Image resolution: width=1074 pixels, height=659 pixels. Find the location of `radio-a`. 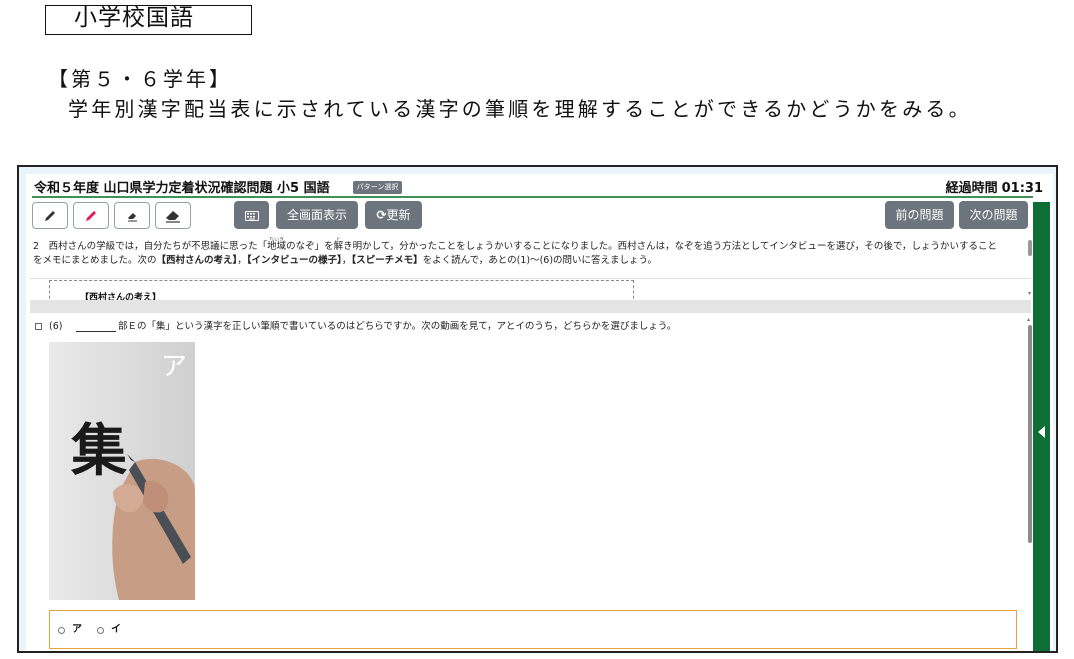

radio-a is located at coordinates (61, 630).